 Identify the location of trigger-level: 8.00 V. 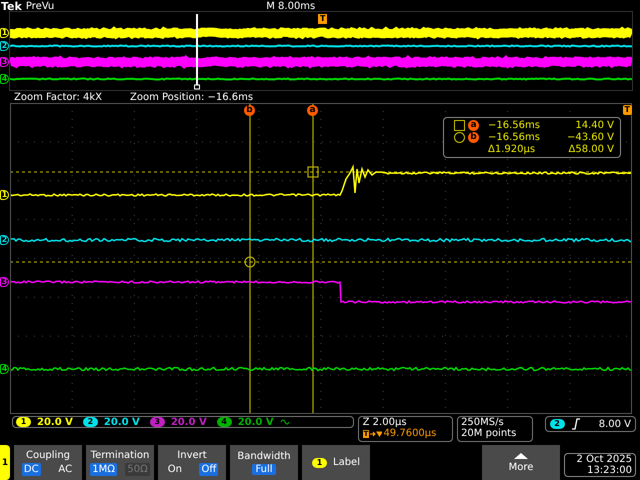
(615, 424).